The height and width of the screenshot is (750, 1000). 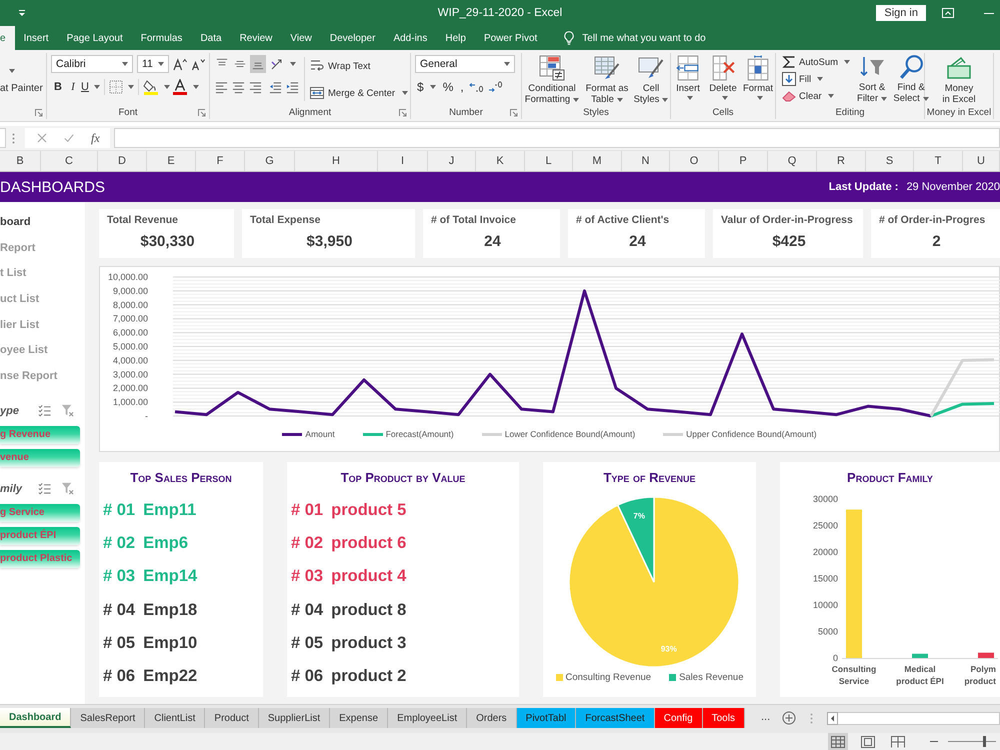 What do you see at coordinates (984, 741) in the screenshot?
I see `zoom-slider-thumb` at bounding box center [984, 741].